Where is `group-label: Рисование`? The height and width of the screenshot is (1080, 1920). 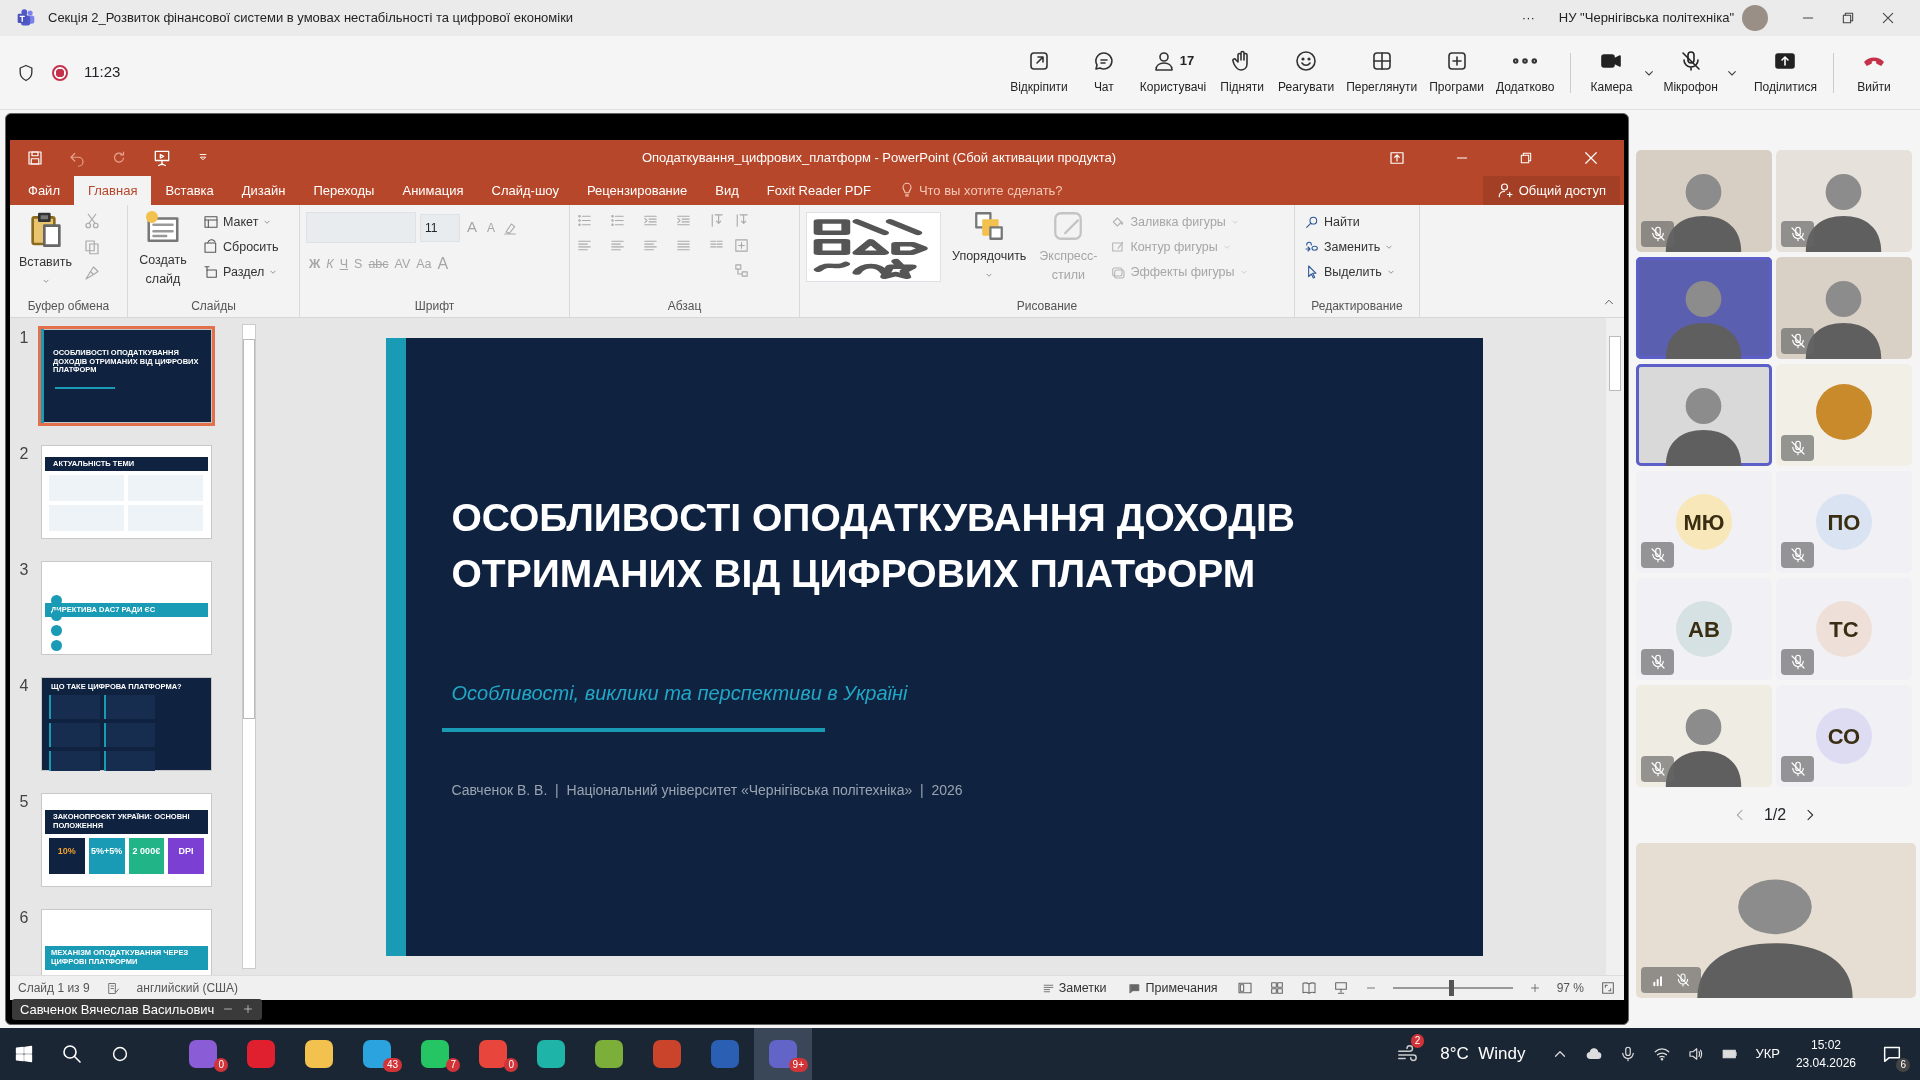 group-label: Рисование is located at coordinates (1047, 306).